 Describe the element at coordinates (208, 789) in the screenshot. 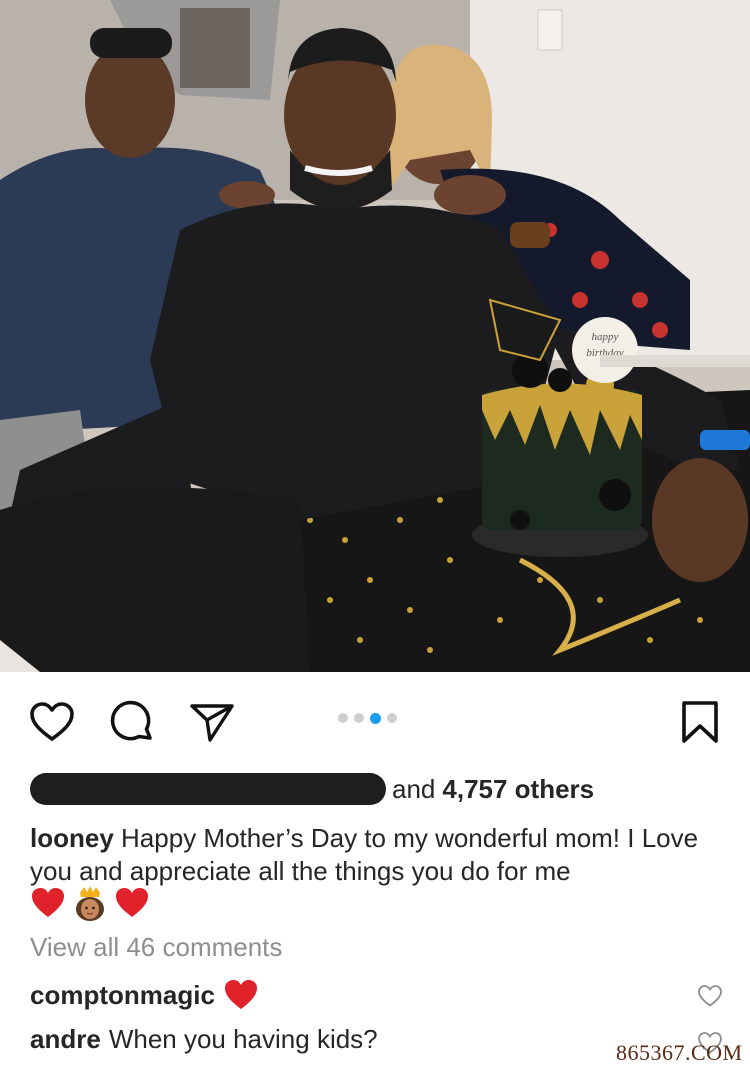

I see `redacted-username` at that location.